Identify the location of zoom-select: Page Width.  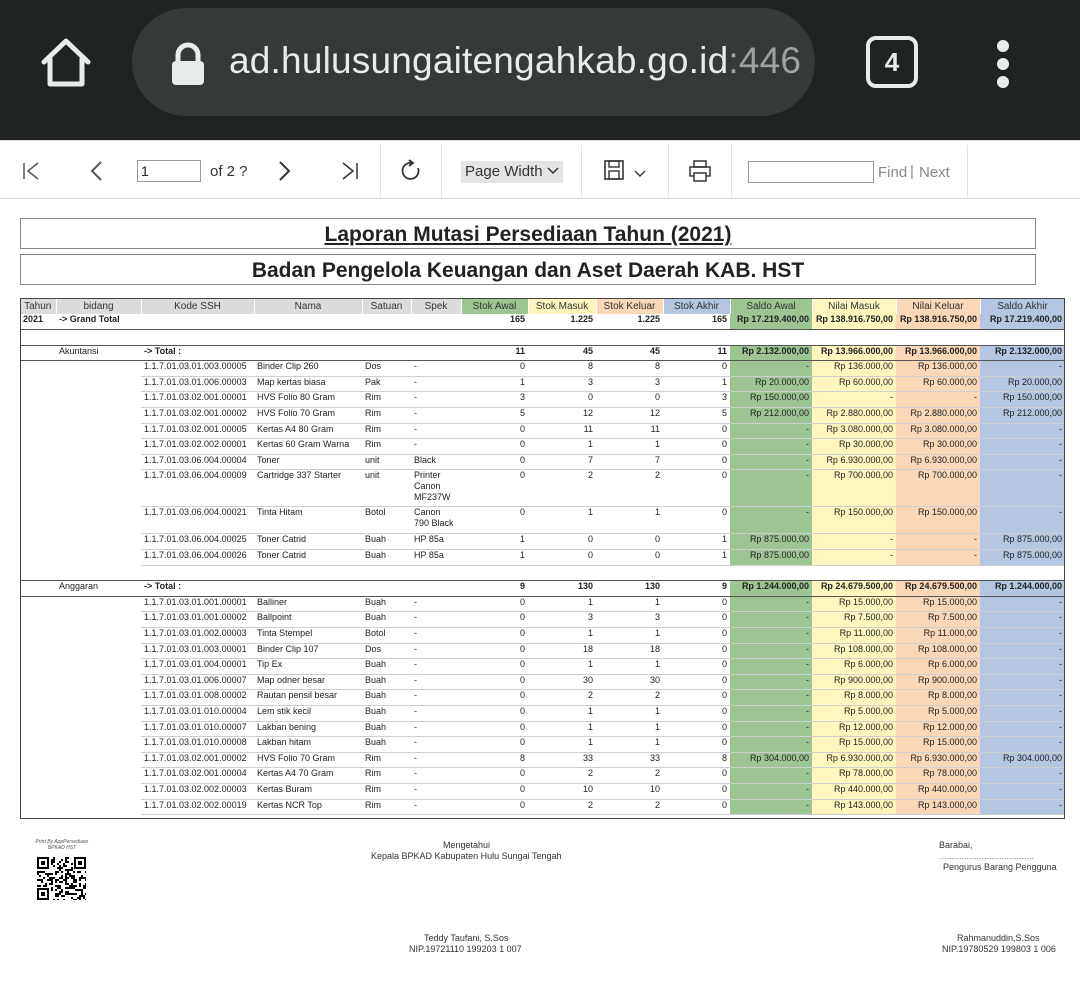
(512, 172).